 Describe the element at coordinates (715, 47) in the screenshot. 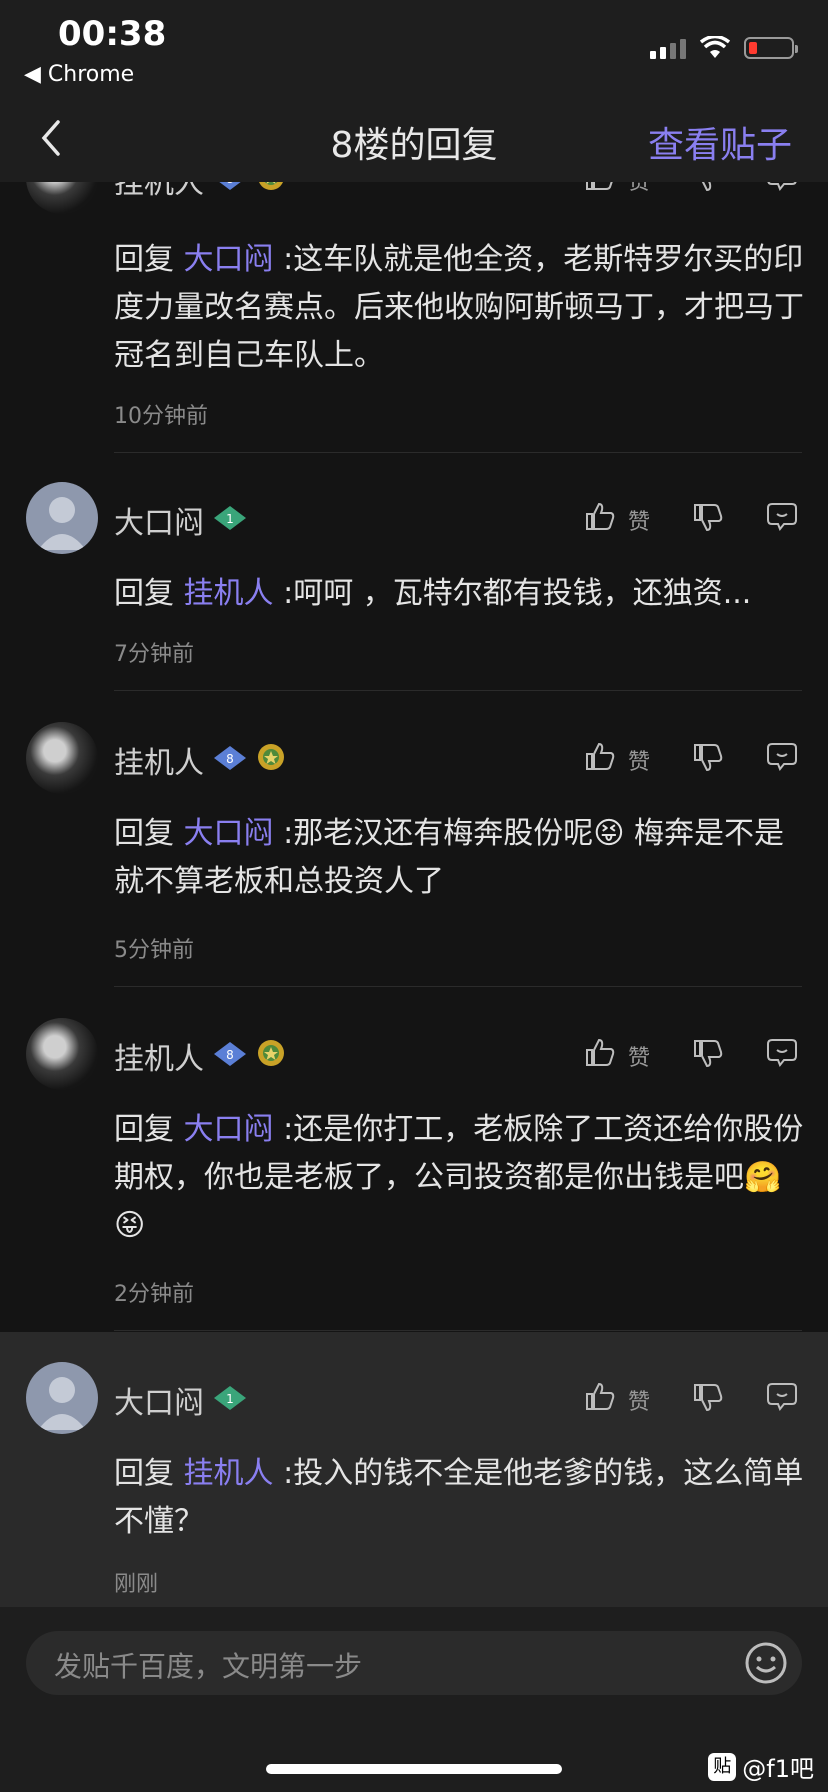

I see `wifi-icon` at that location.